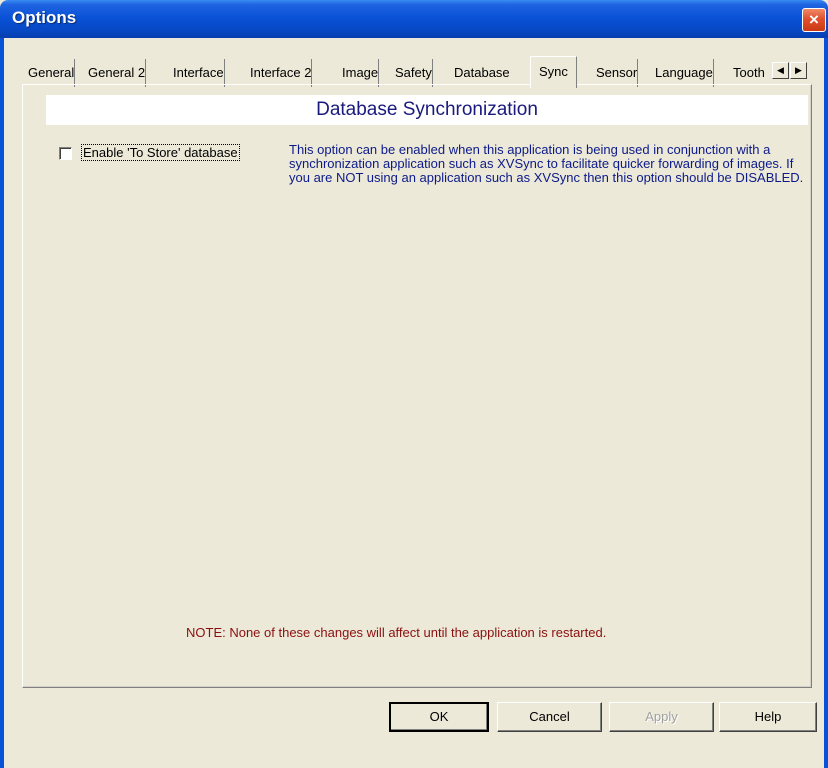 The image size is (828, 768). What do you see at coordinates (553, 72) in the screenshot?
I see `tab-sync: Sync` at bounding box center [553, 72].